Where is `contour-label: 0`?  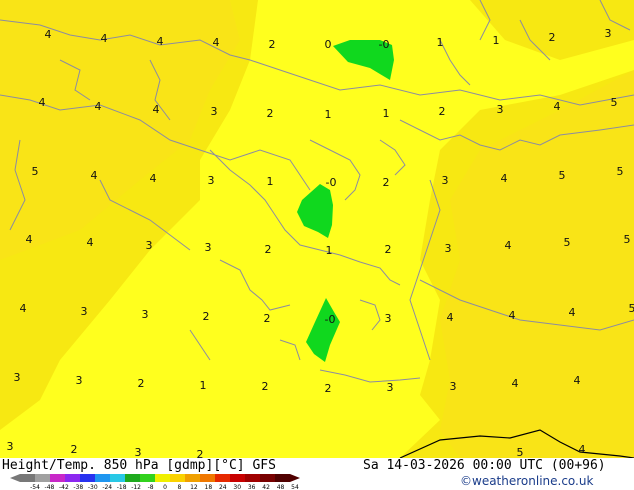
contour-label: 0 is located at coordinates (328, 44).